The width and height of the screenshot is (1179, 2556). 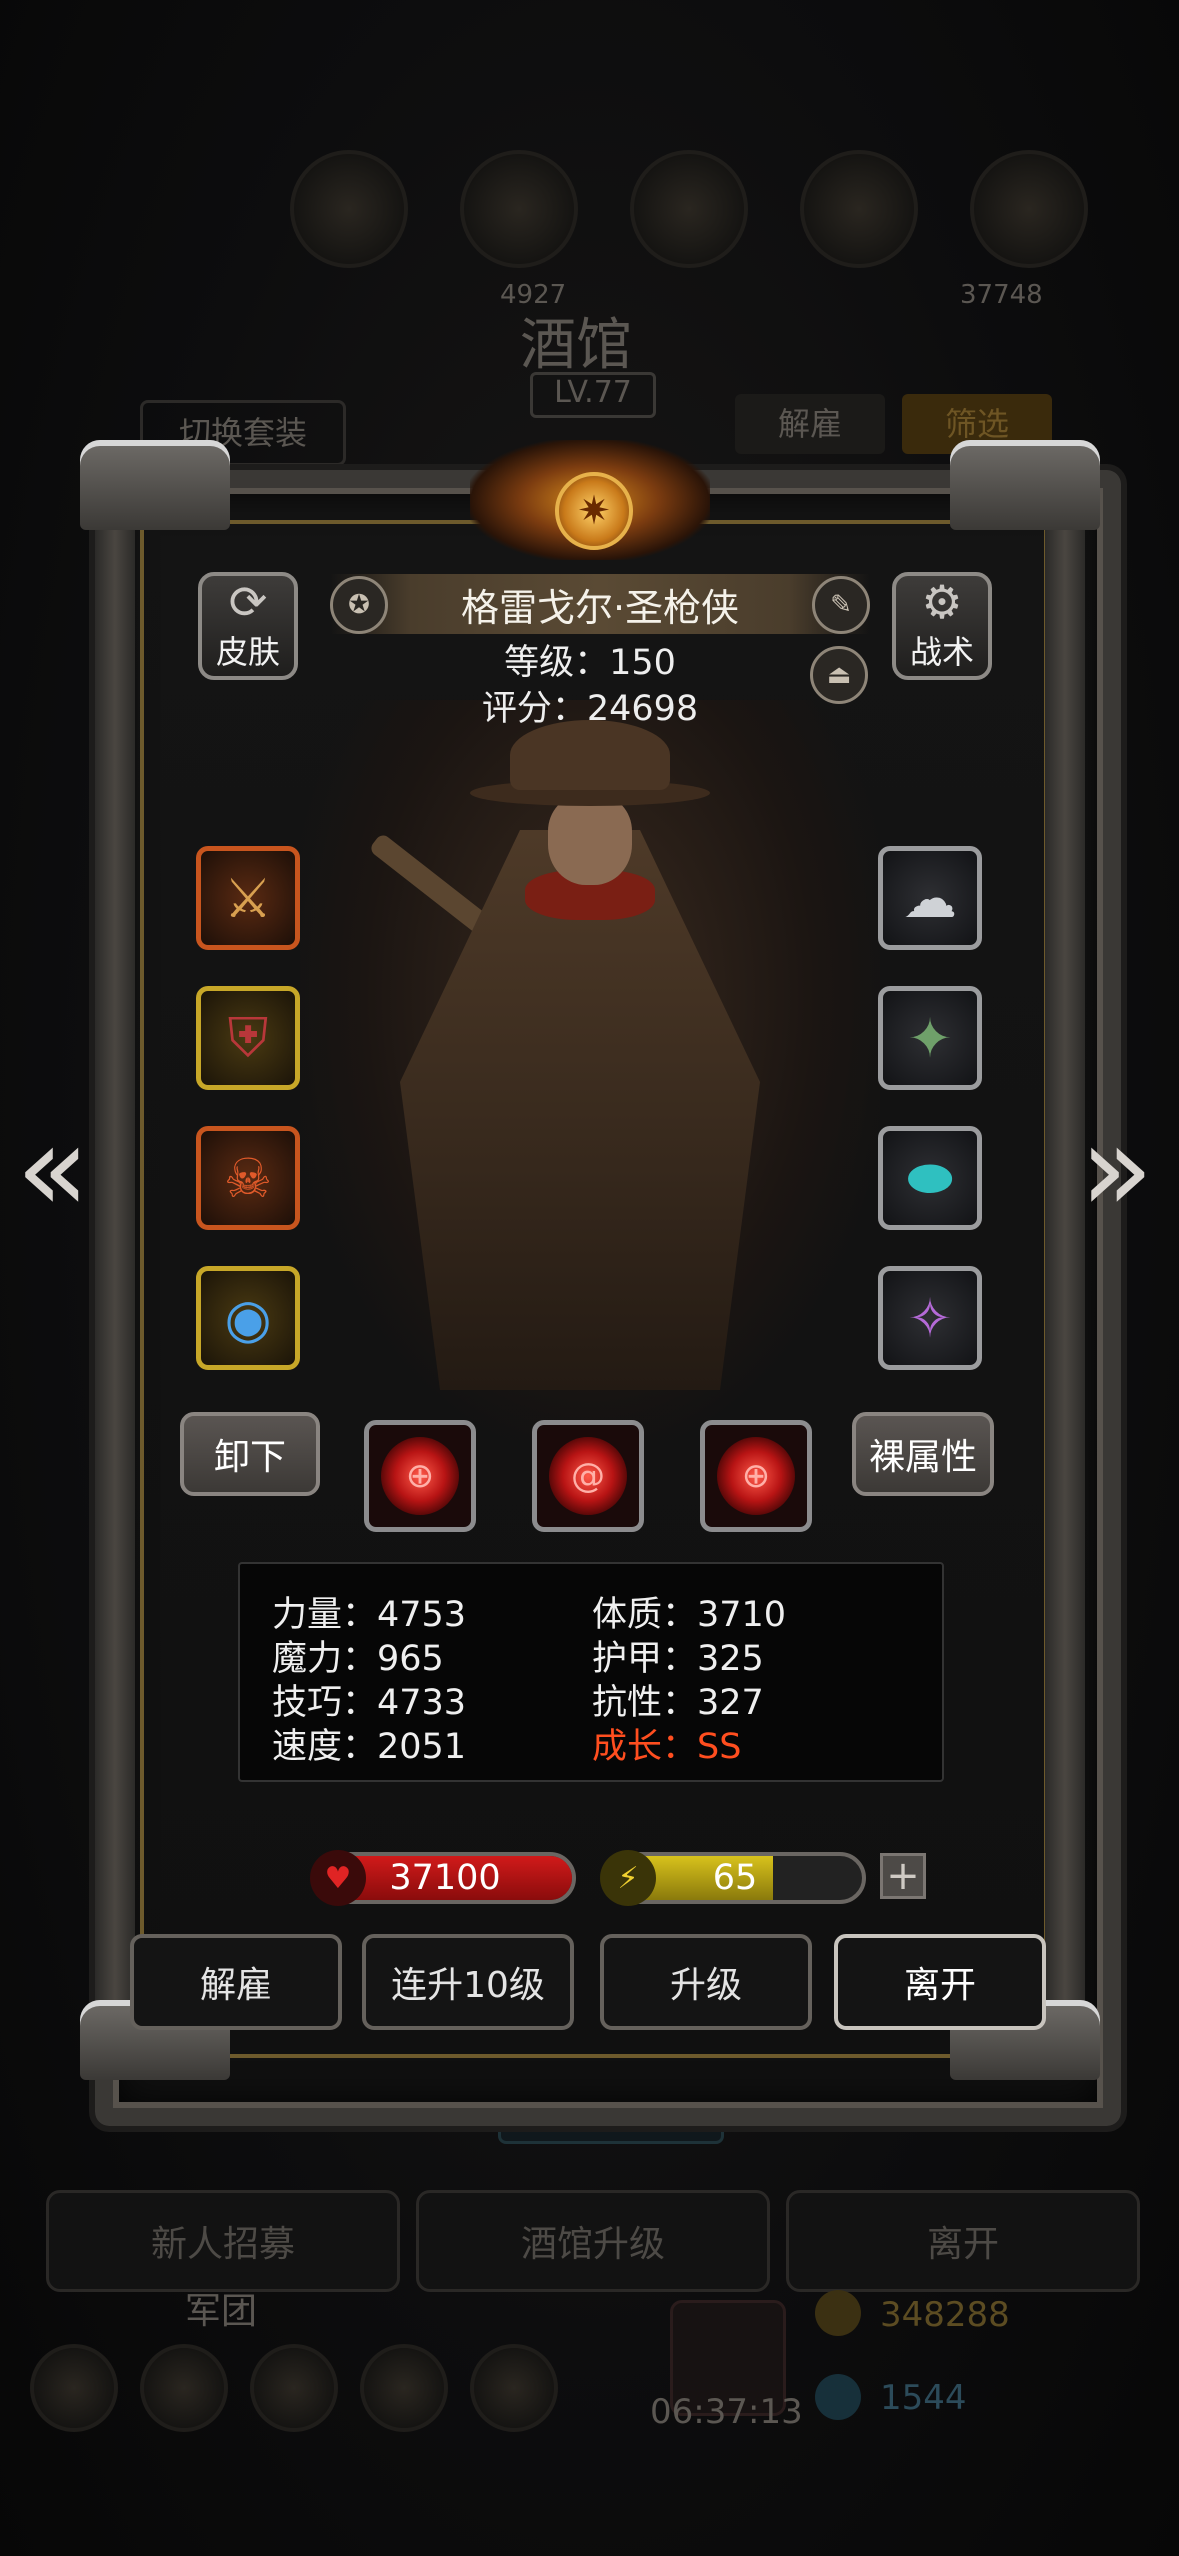 I want to click on skill-slot-1: ⊕, so click(x=420, y=1476).